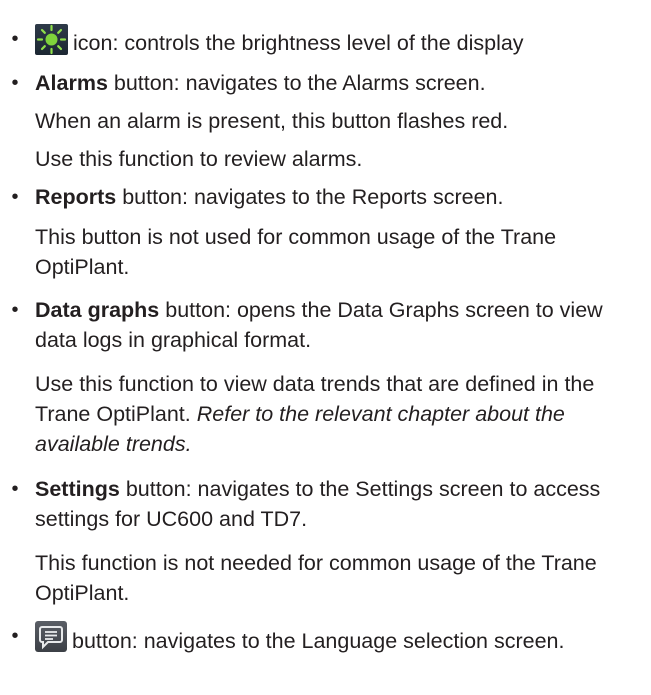 The width and height of the screenshot is (651, 695). I want to click on item-label: Settings, so click(77, 489).